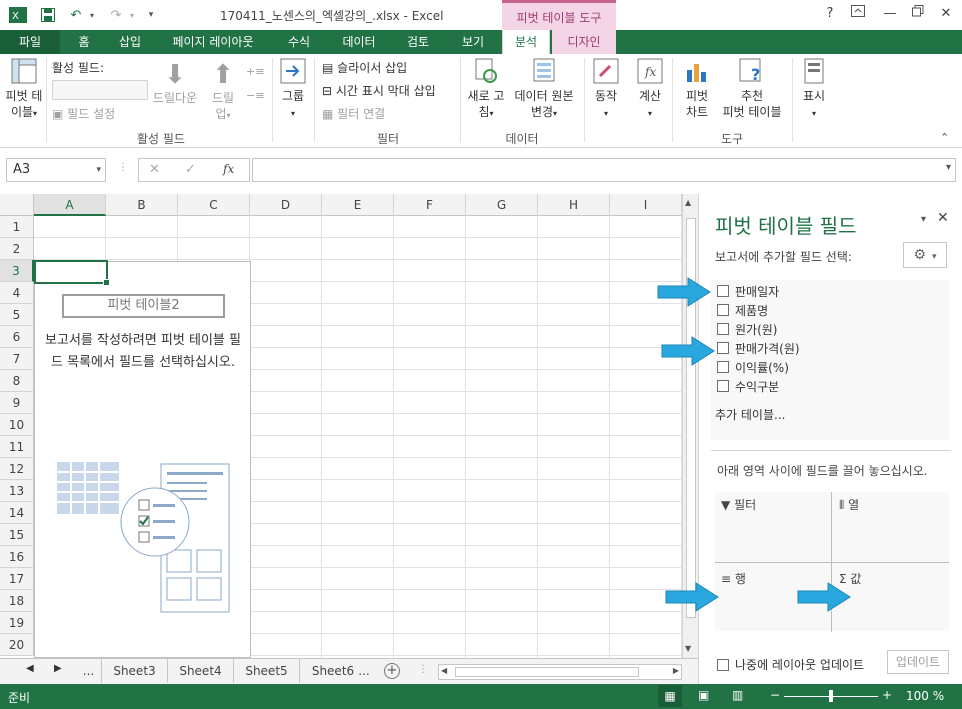 The height and width of the screenshot is (709, 962). Describe the element at coordinates (703, 695) in the screenshot. I see `page-layout-view-icon: ▣` at that location.